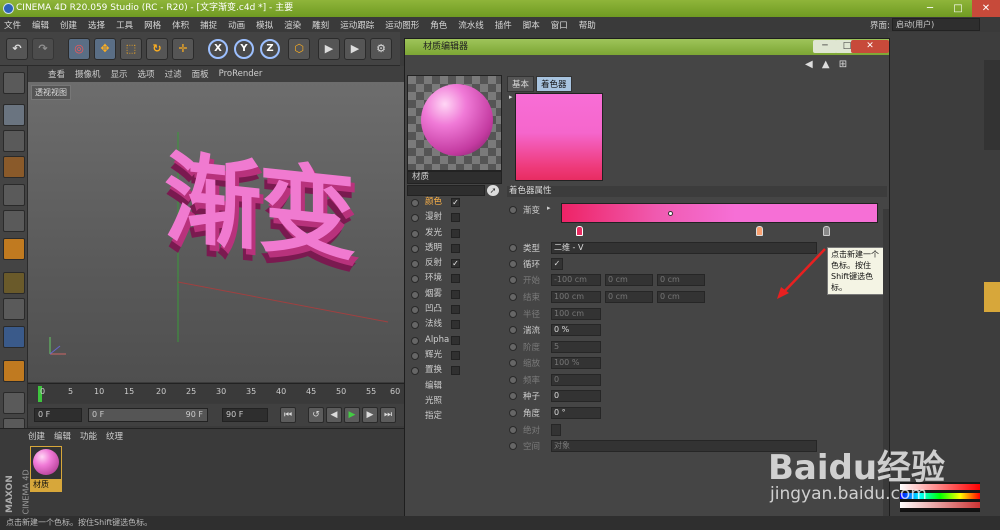  I want to click on channel-displacement-checkbox, so click(455, 371).